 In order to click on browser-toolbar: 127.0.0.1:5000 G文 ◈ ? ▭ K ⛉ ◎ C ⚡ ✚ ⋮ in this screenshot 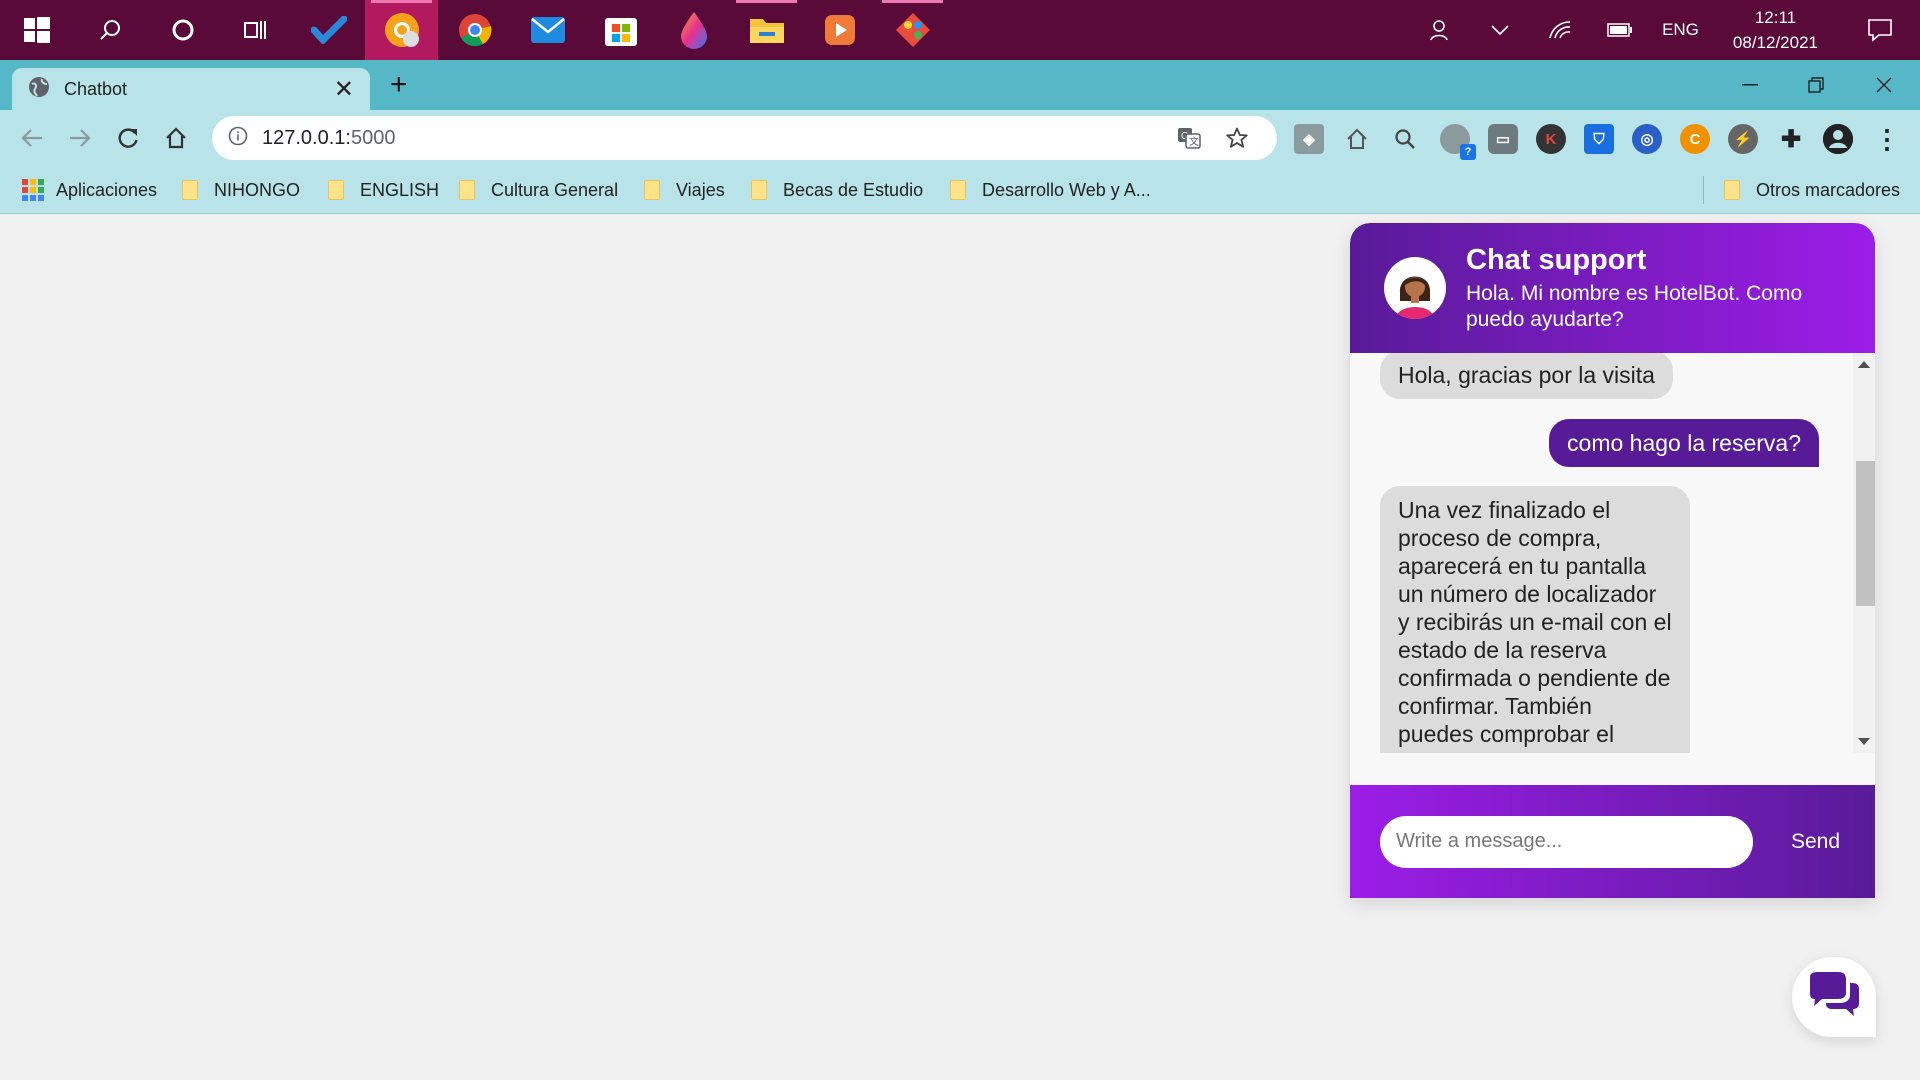, I will do `click(960, 138)`.